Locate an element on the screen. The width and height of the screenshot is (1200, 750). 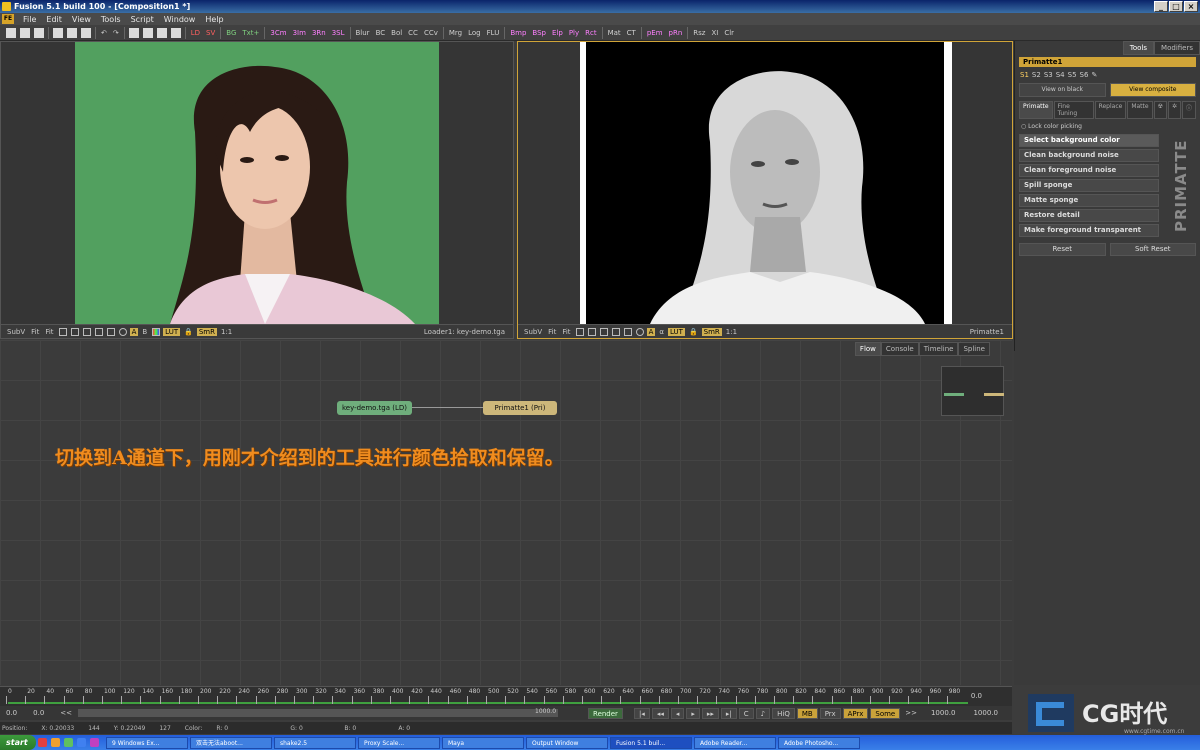
mb-button: MB is located at coordinates (807, 713).